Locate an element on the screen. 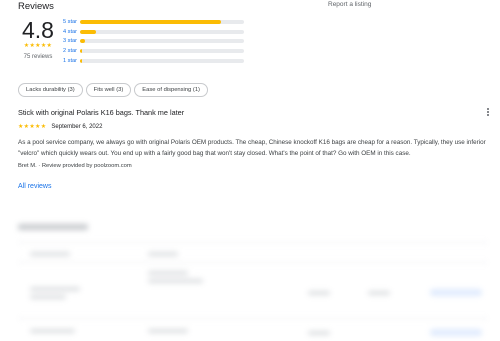  chip-ease-of-dispensing: Ease of dispensing (1) is located at coordinates (171, 90).